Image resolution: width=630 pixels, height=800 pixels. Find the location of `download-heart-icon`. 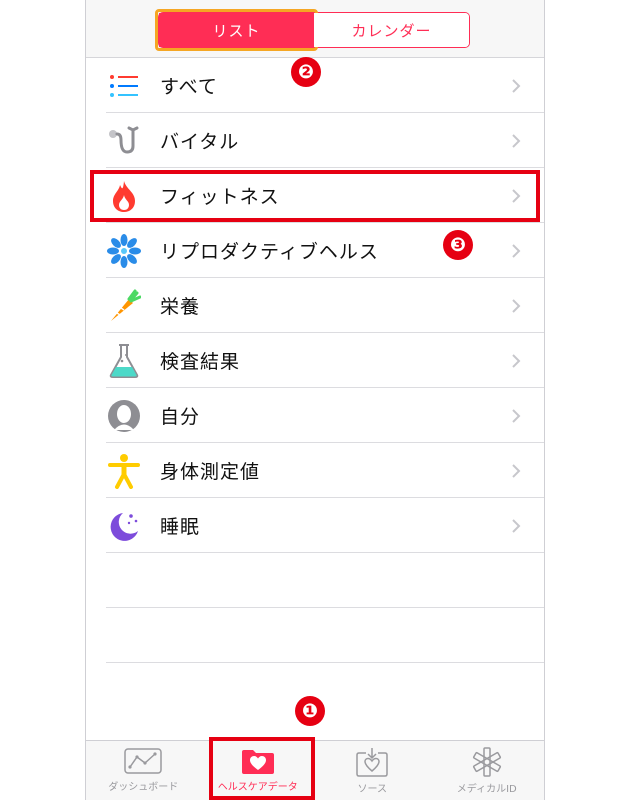

download-heart-icon is located at coordinates (372, 762).